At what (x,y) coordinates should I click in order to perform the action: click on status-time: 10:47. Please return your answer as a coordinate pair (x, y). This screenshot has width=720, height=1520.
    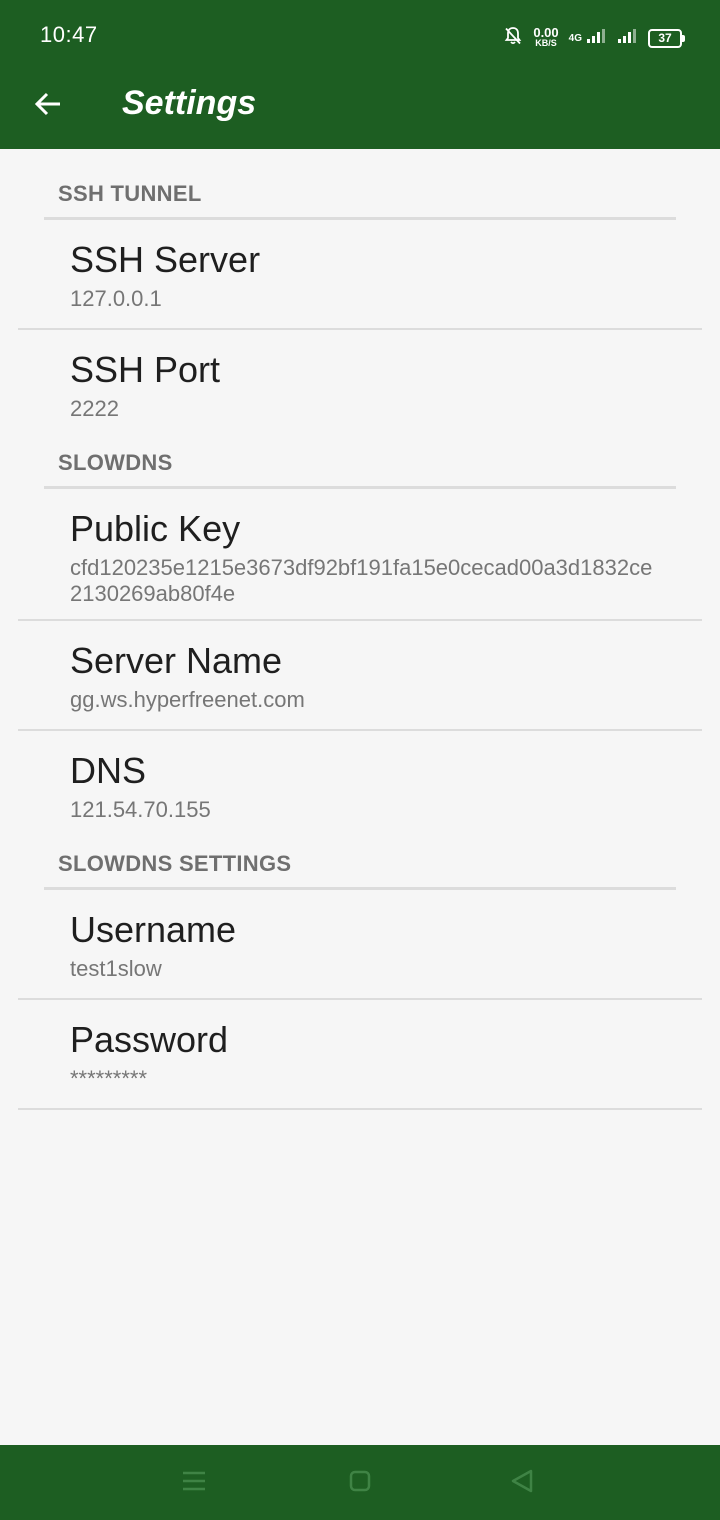
    Looking at the image, I should click on (69, 34).